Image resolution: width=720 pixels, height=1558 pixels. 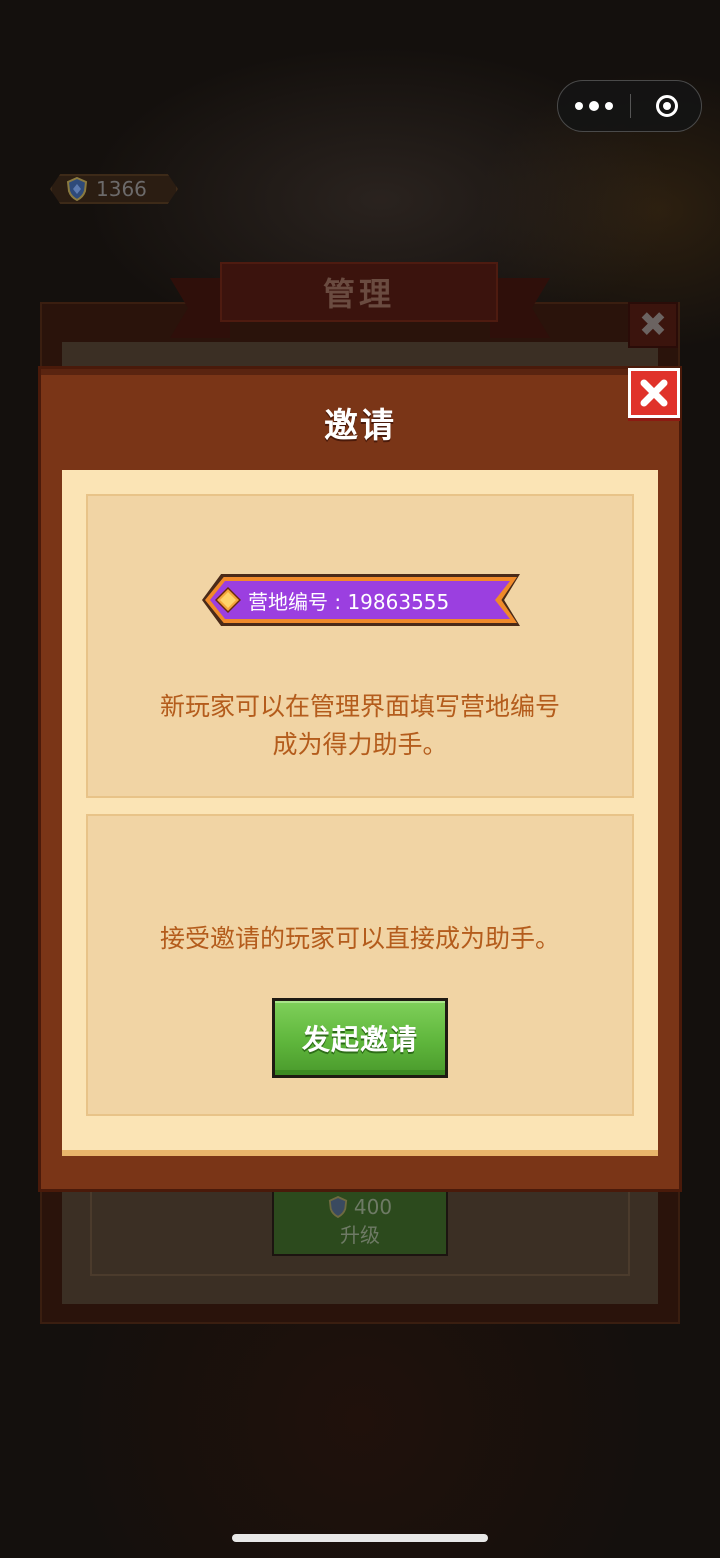 What do you see at coordinates (360, 1221) in the screenshot?
I see `background-upgrade-button: 400 升级` at bounding box center [360, 1221].